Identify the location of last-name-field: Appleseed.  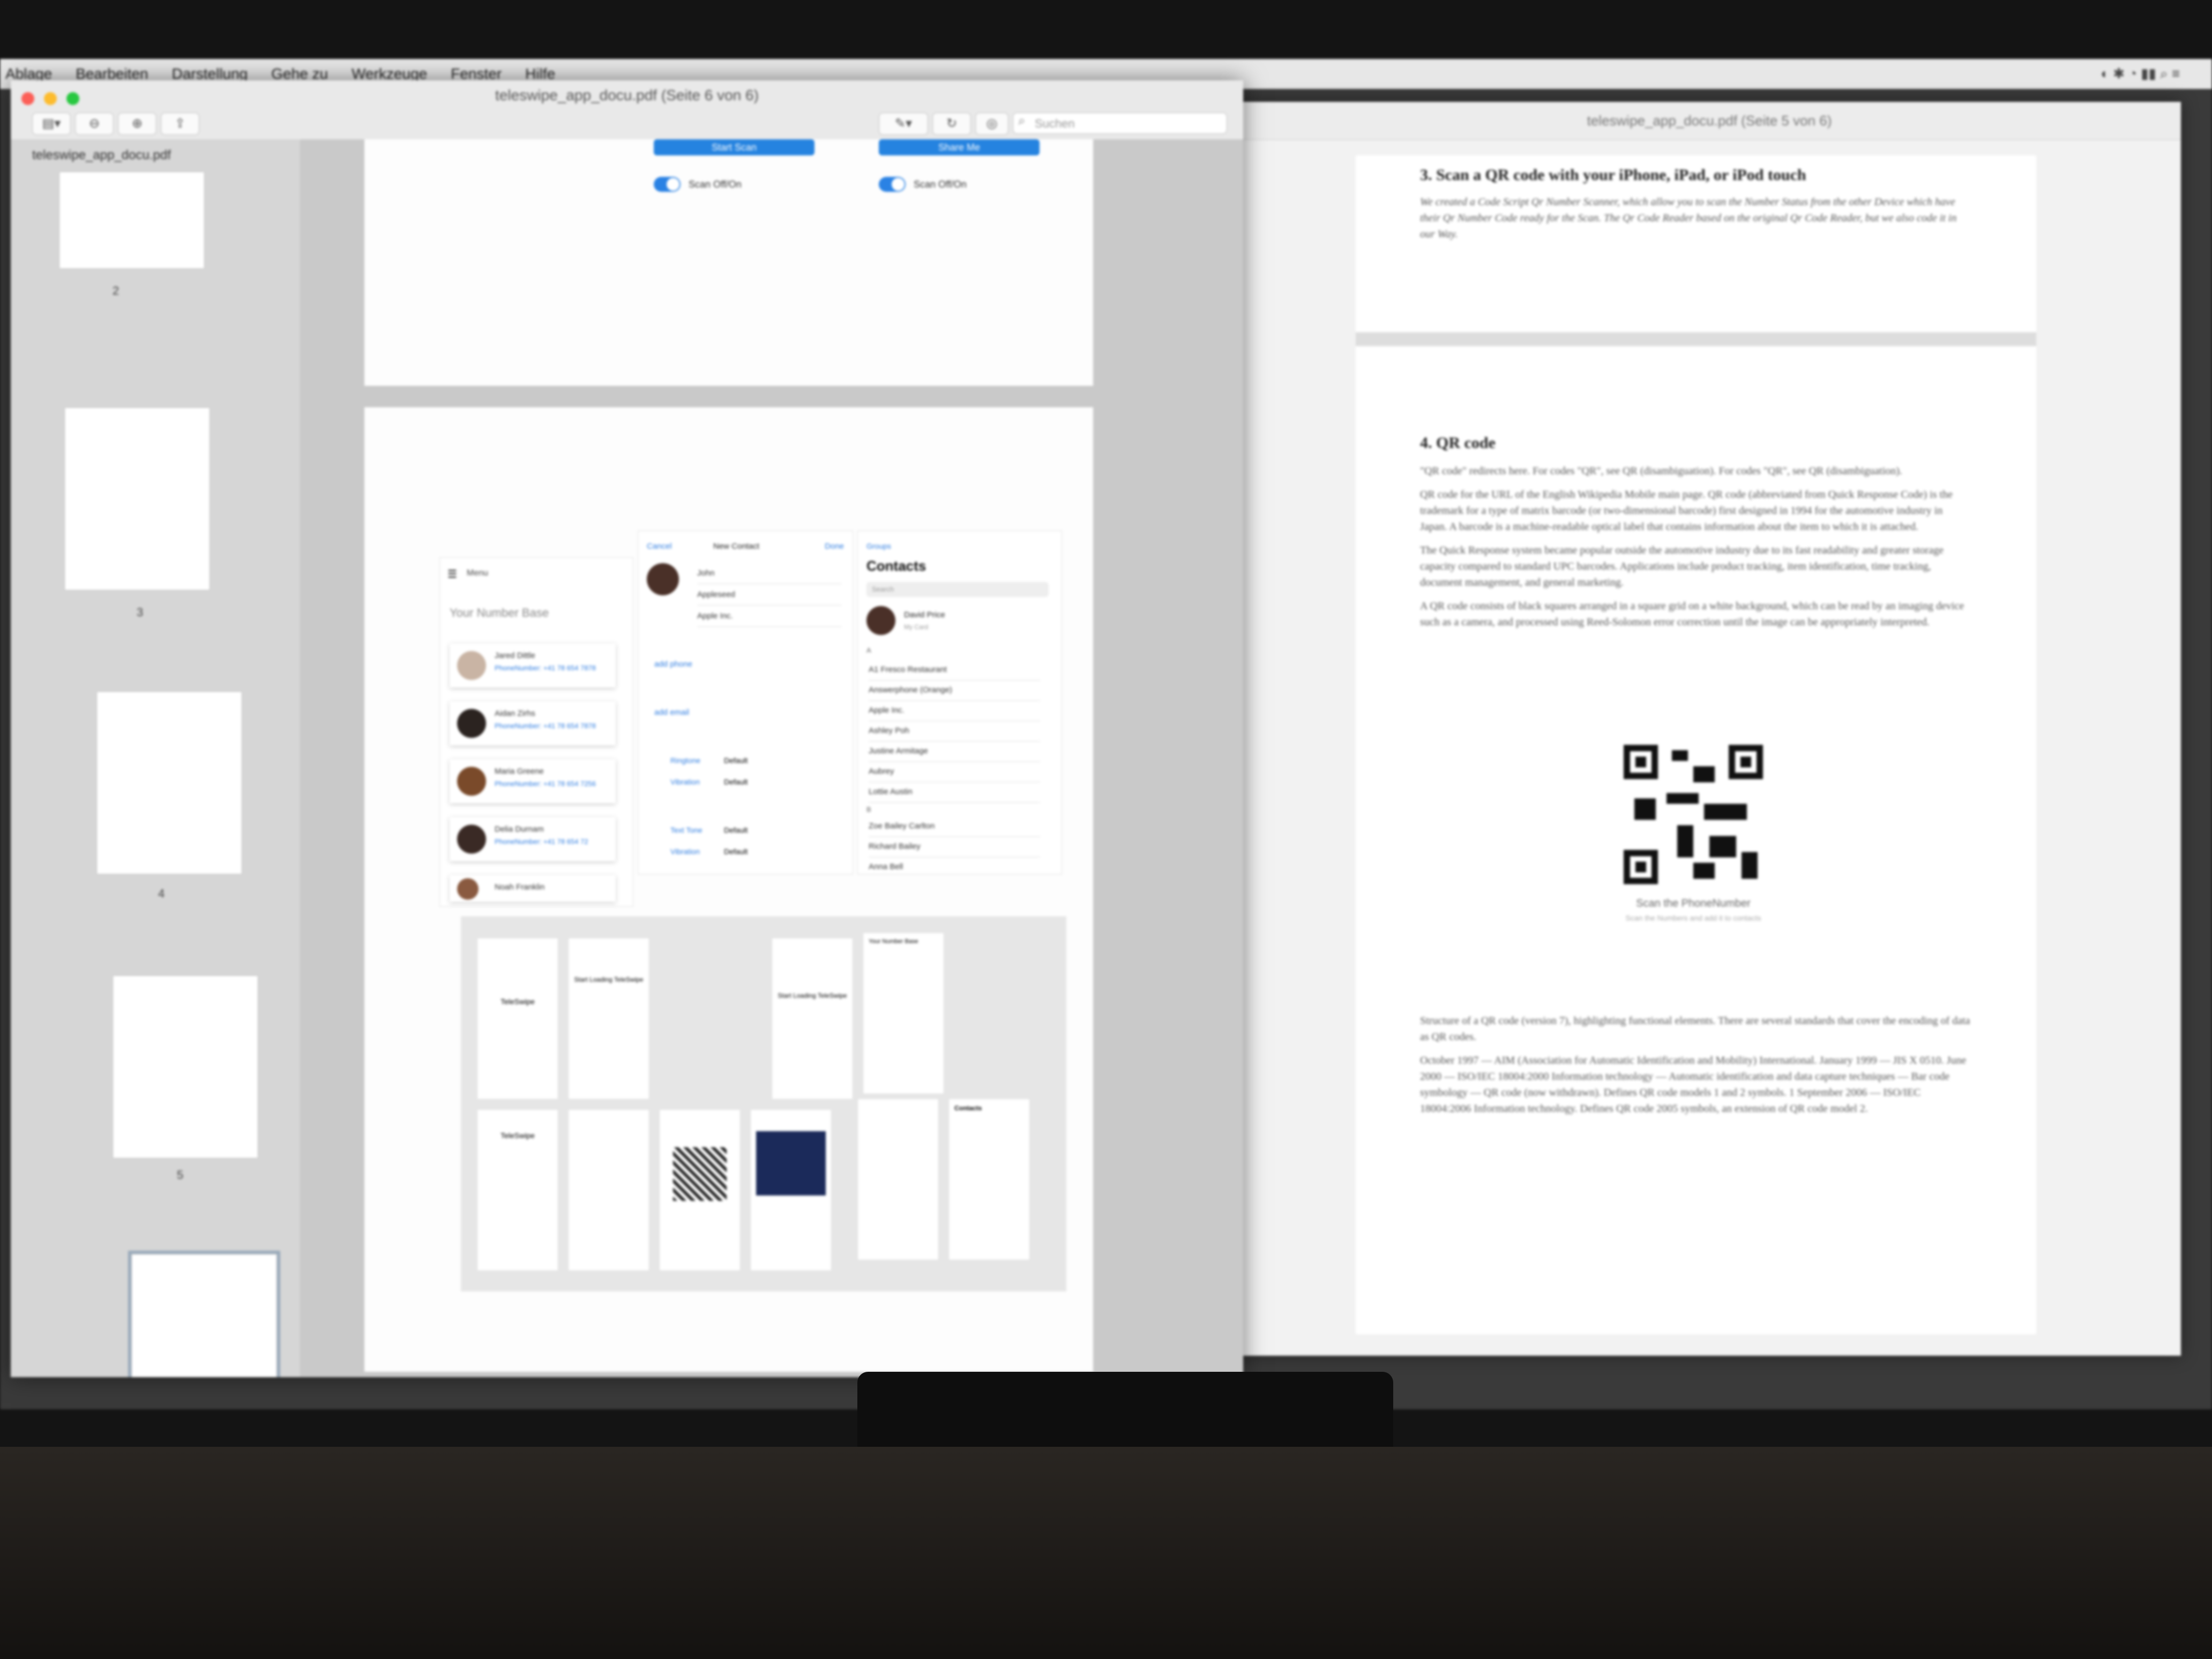
(769, 595).